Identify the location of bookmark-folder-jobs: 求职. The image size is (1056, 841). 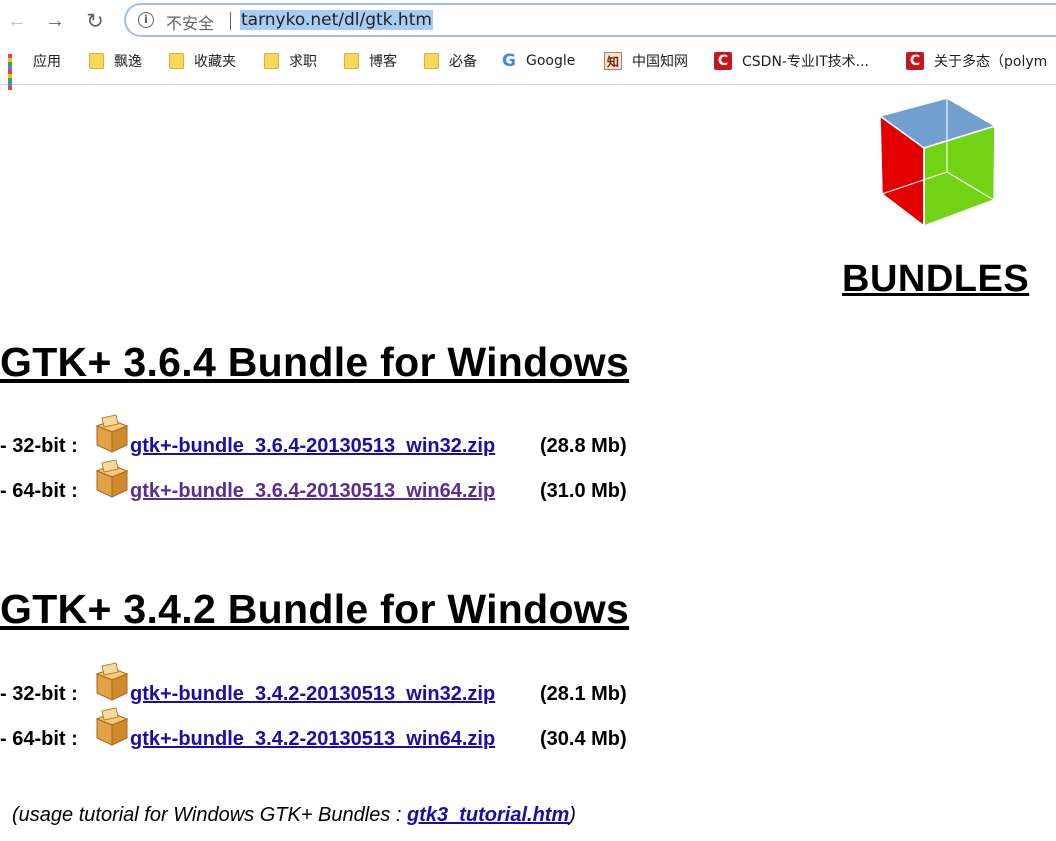
(290, 61).